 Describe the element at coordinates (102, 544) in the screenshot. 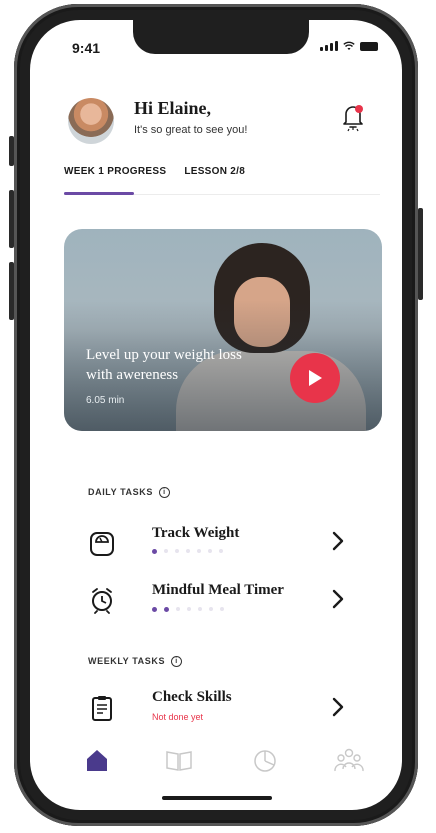

I see `scale-icon` at that location.